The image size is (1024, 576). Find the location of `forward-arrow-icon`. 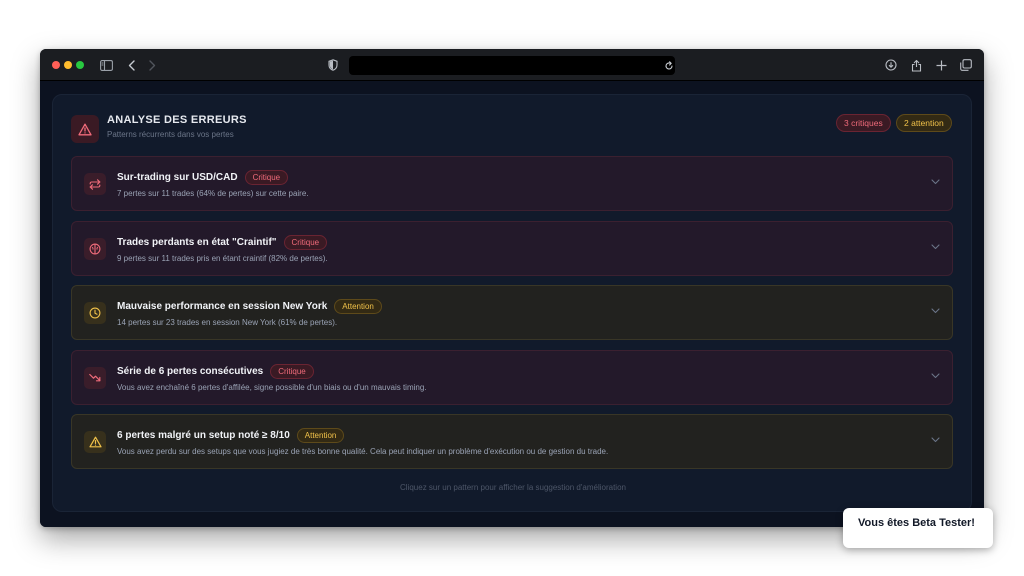

forward-arrow-icon is located at coordinates (152, 65).